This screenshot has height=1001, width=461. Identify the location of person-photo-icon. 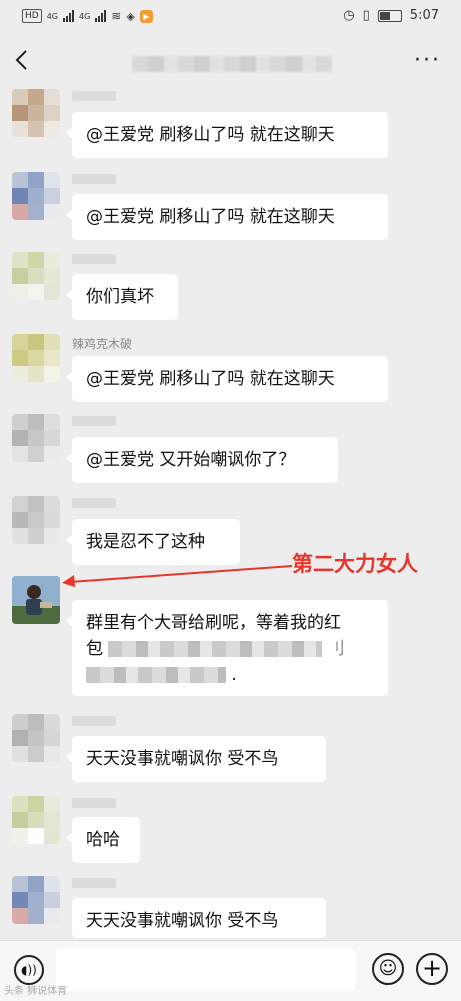
(36, 600).